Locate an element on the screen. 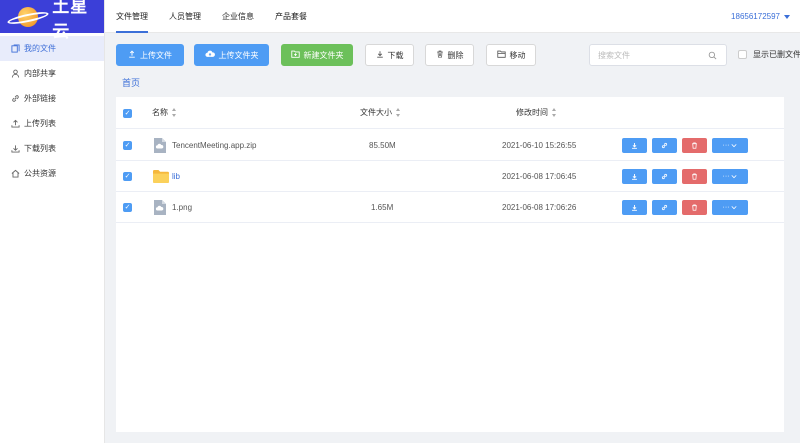  sidebar-item-label: 外部链接 is located at coordinates (40, 98).